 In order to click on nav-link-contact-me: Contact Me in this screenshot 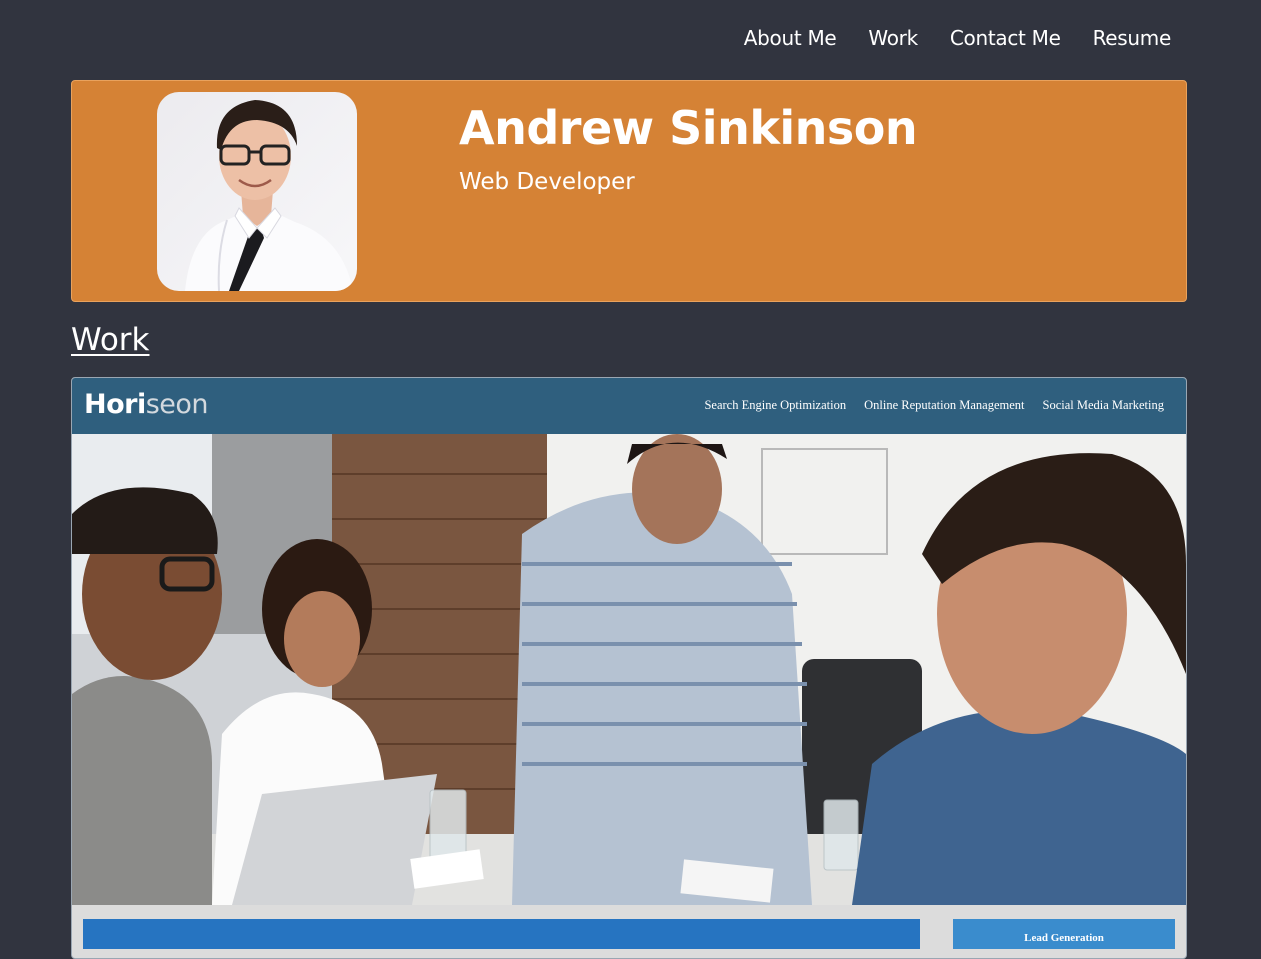, I will do `click(1005, 38)`.